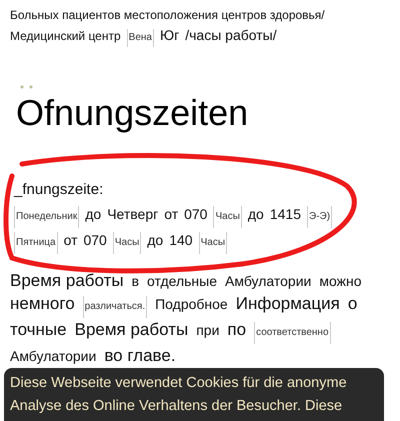 The height and width of the screenshot is (421, 400). I want to click on page-heading: Ofnungszeiten, so click(133, 113).